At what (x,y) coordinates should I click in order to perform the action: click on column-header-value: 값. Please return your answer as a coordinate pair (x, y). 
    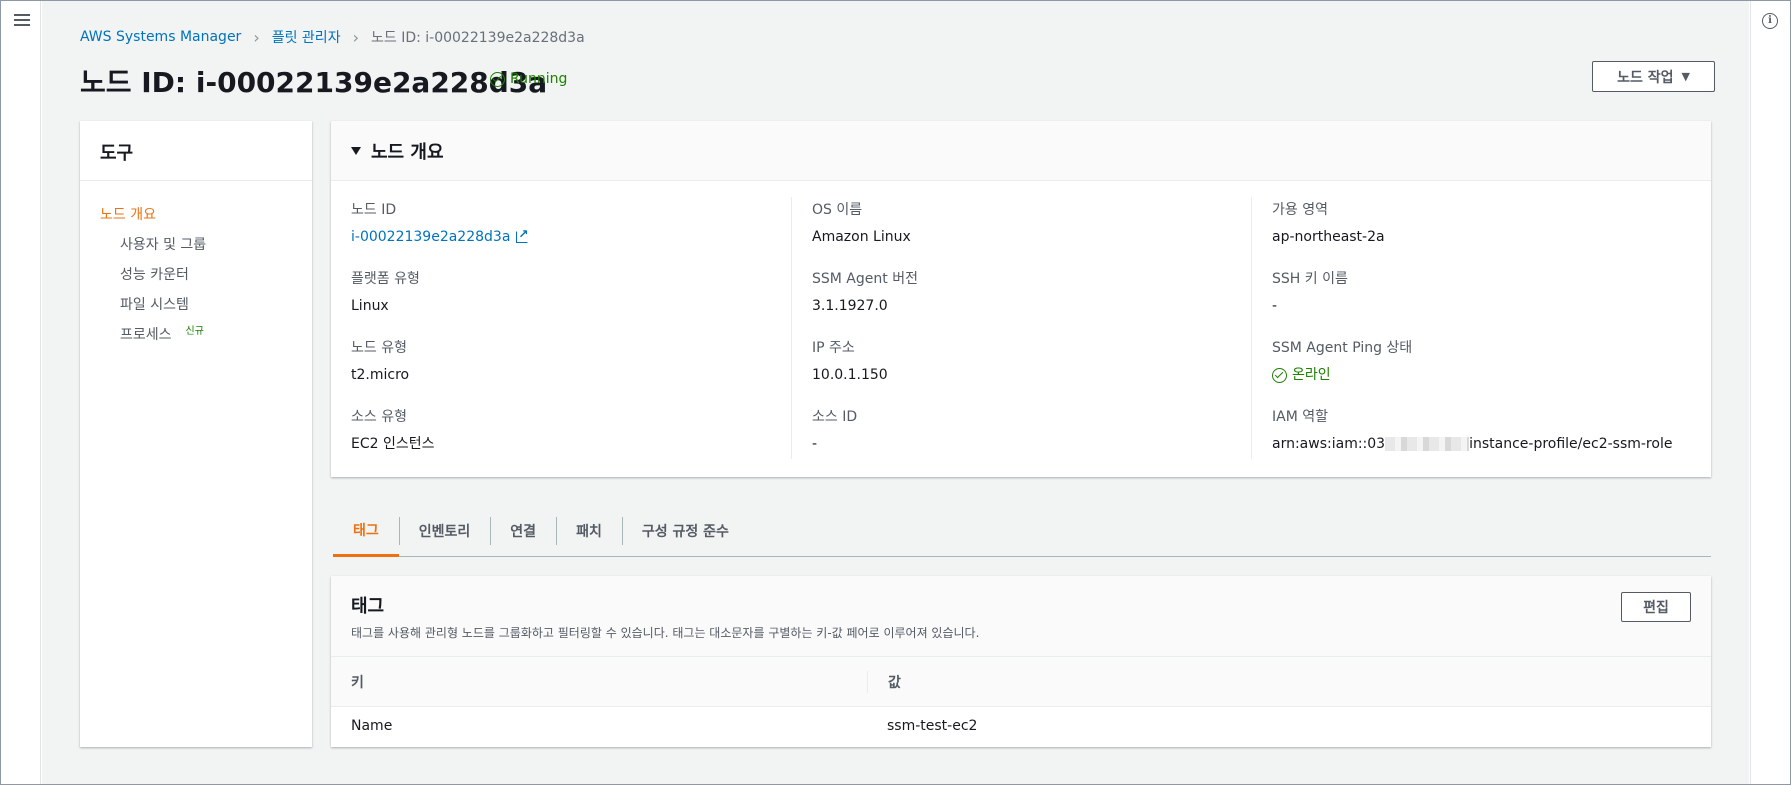
    Looking at the image, I should click on (884, 681).